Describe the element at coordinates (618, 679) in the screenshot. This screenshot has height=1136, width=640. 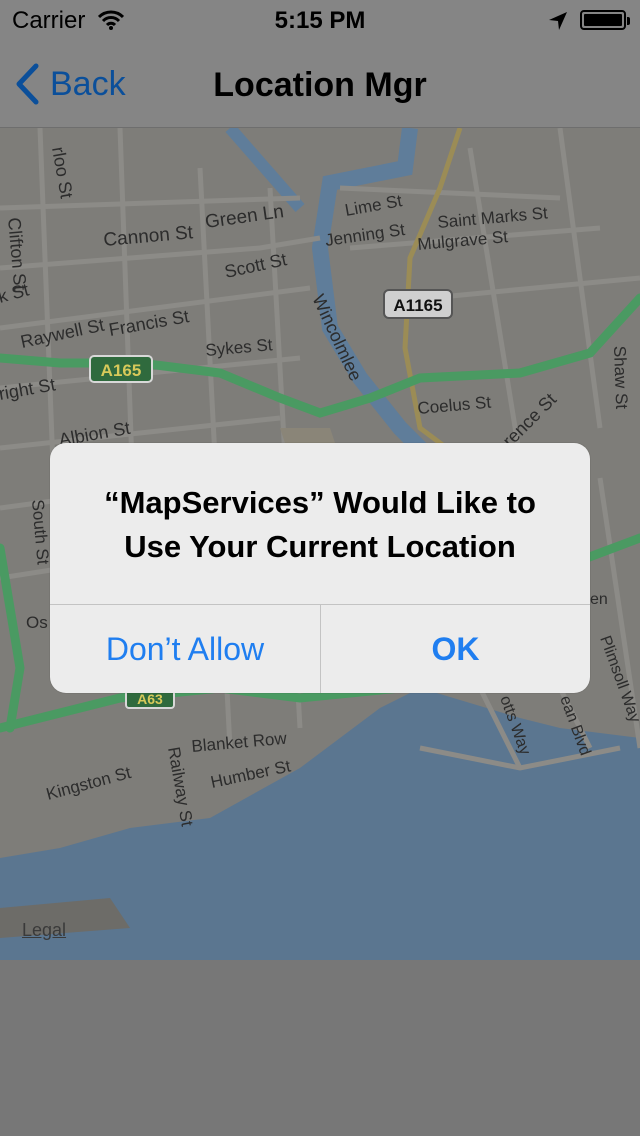
I see `street-label: Plimsoll Way` at that location.